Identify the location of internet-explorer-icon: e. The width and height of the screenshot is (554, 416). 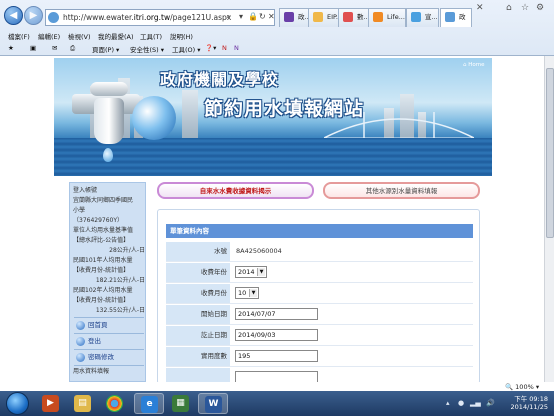
(149, 404).